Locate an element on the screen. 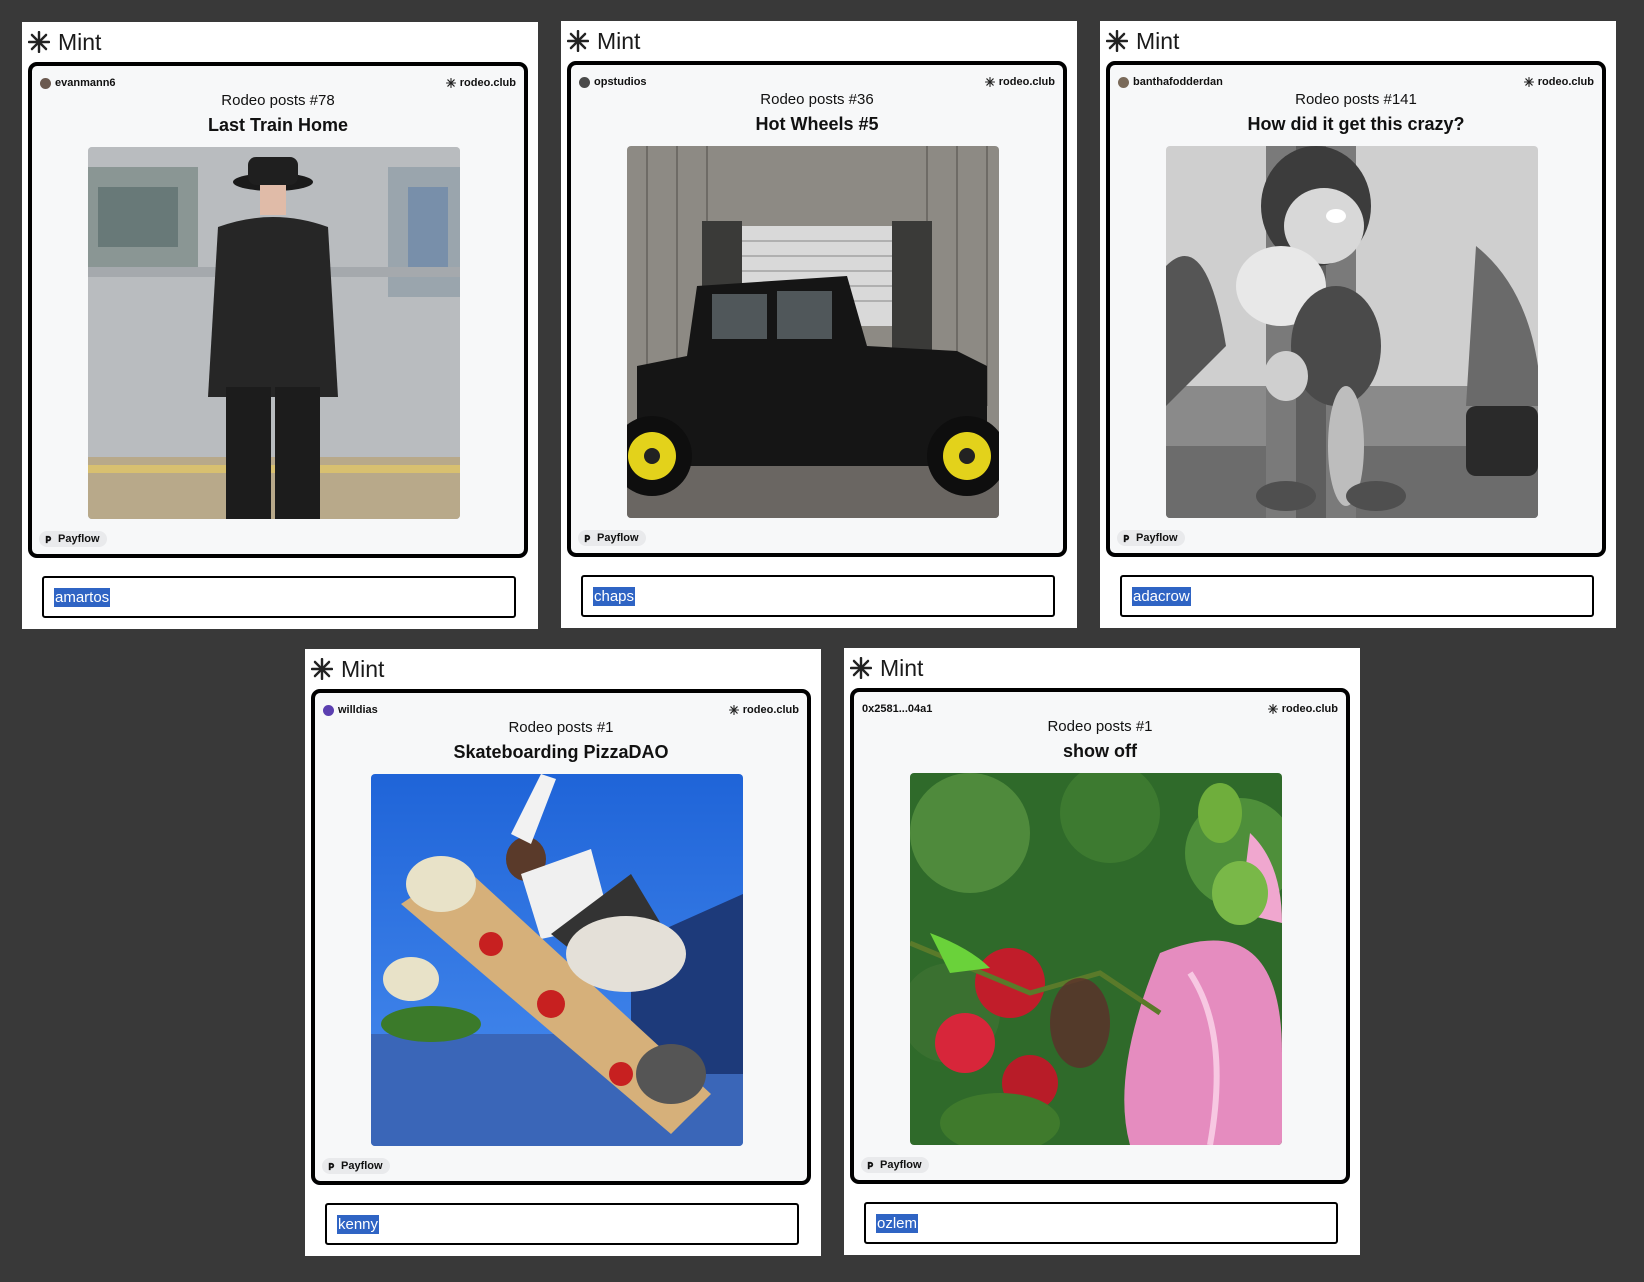 The image size is (1644, 1282). input-value: amartos is located at coordinates (82, 597).